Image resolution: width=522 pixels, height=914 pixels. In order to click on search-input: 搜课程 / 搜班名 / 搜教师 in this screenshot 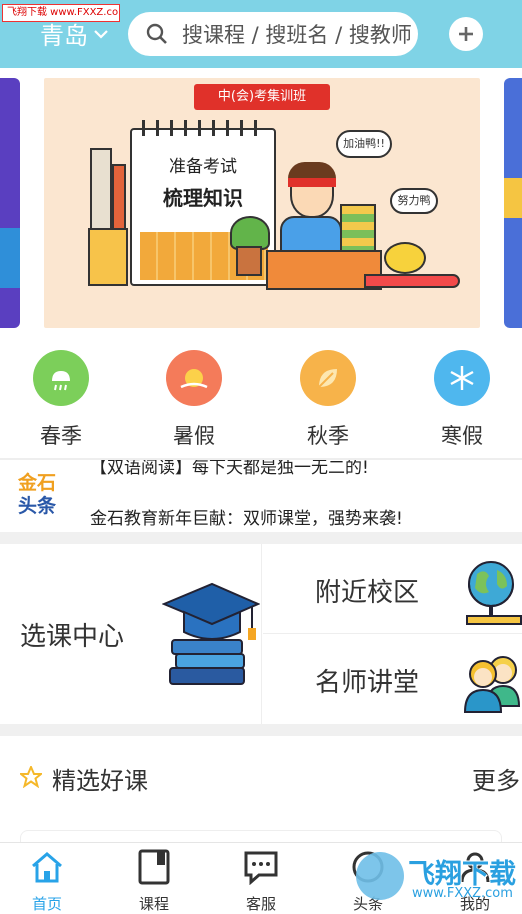, I will do `click(273, 34)`.